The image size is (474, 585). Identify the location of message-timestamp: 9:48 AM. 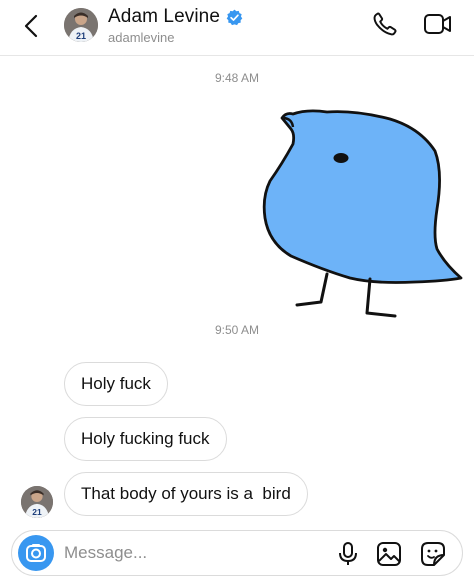
(237, 78).